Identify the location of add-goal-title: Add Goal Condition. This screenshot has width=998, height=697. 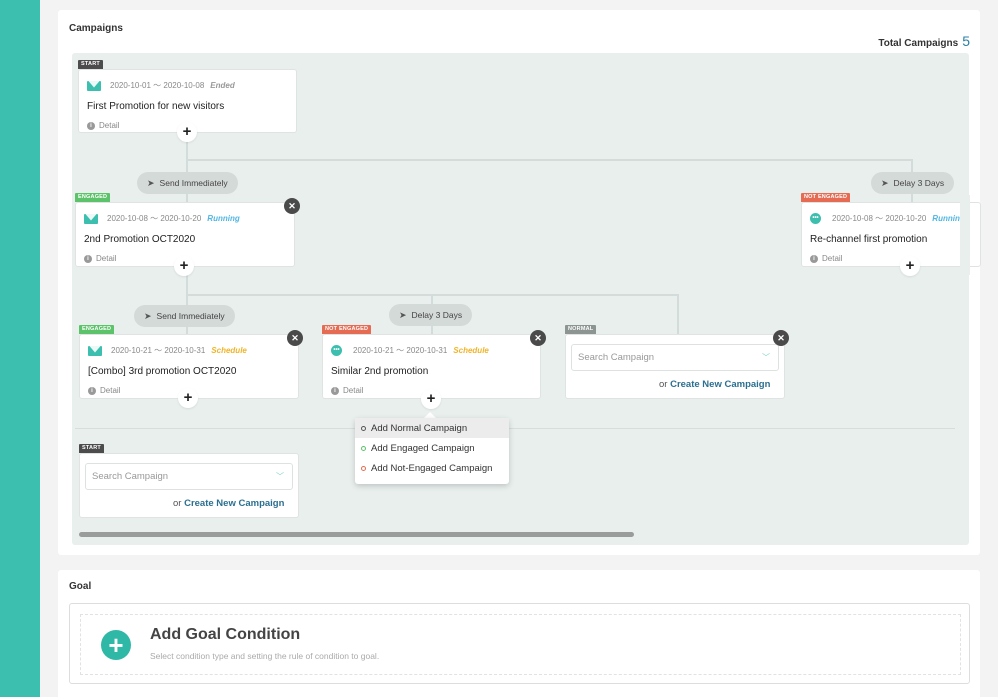
(225, 635).